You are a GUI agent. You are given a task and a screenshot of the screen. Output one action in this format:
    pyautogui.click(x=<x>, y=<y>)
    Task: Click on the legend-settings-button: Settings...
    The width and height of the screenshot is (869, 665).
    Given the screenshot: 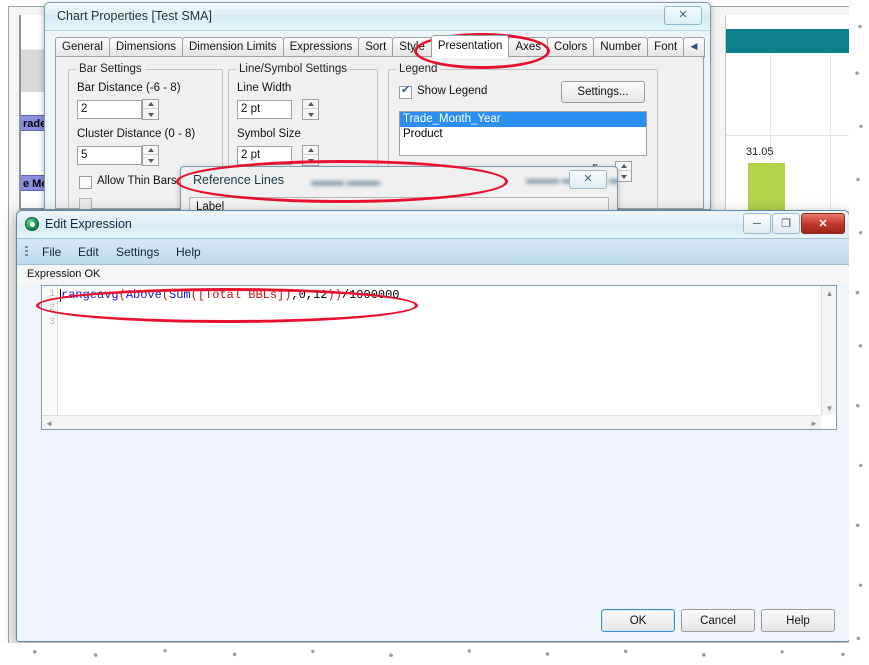 What is the action you would take?
    pyautogui.click(x=603, y=92)
    